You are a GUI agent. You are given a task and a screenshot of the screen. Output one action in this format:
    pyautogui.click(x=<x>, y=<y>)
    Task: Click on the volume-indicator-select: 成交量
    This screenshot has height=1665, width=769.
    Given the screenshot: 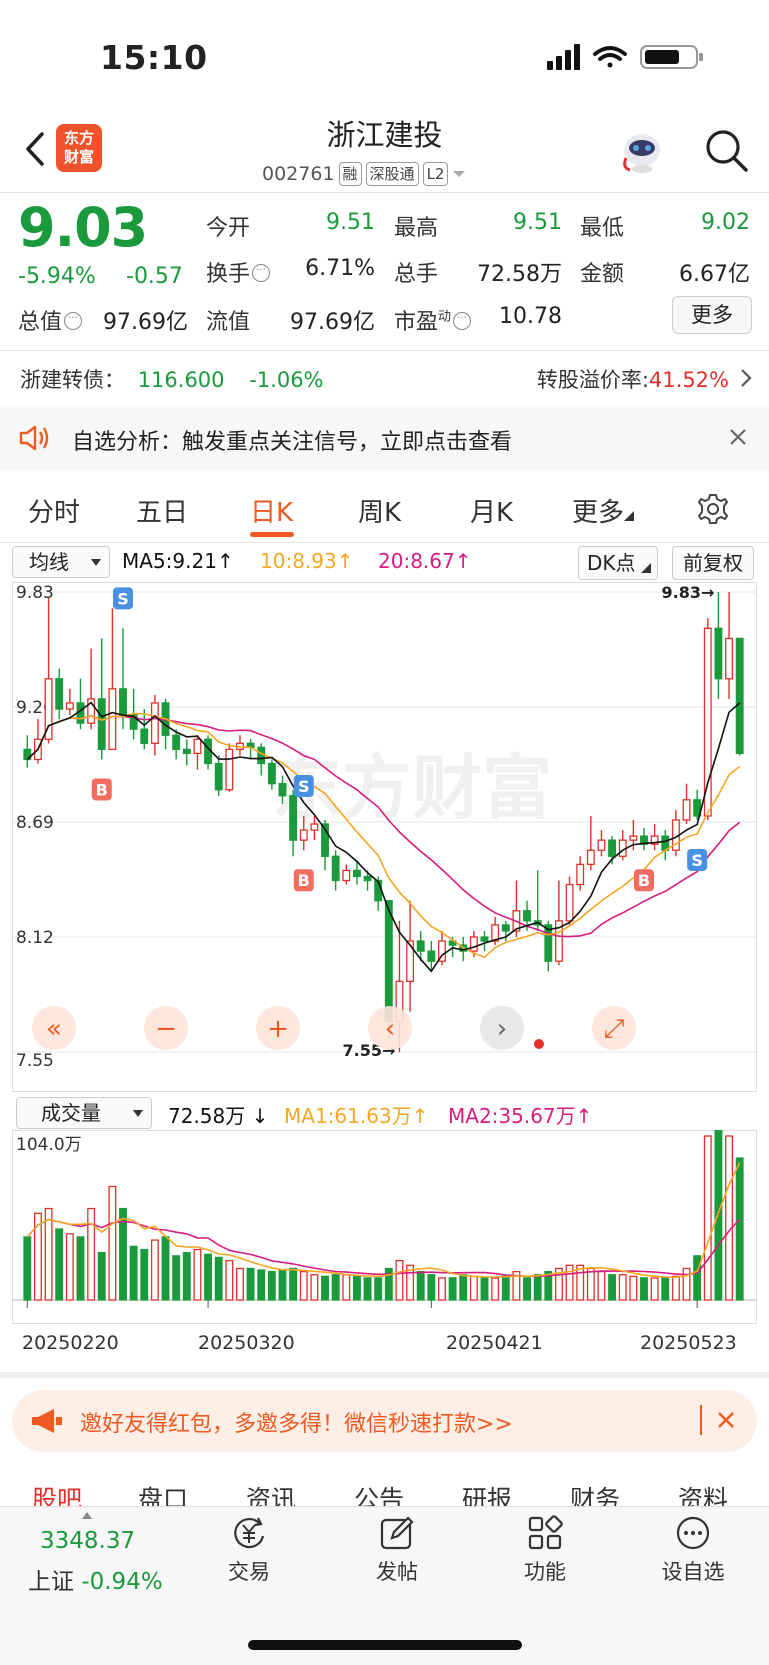 What is the action you would take?
    pyautogui.click(x=84, y=1113)
    